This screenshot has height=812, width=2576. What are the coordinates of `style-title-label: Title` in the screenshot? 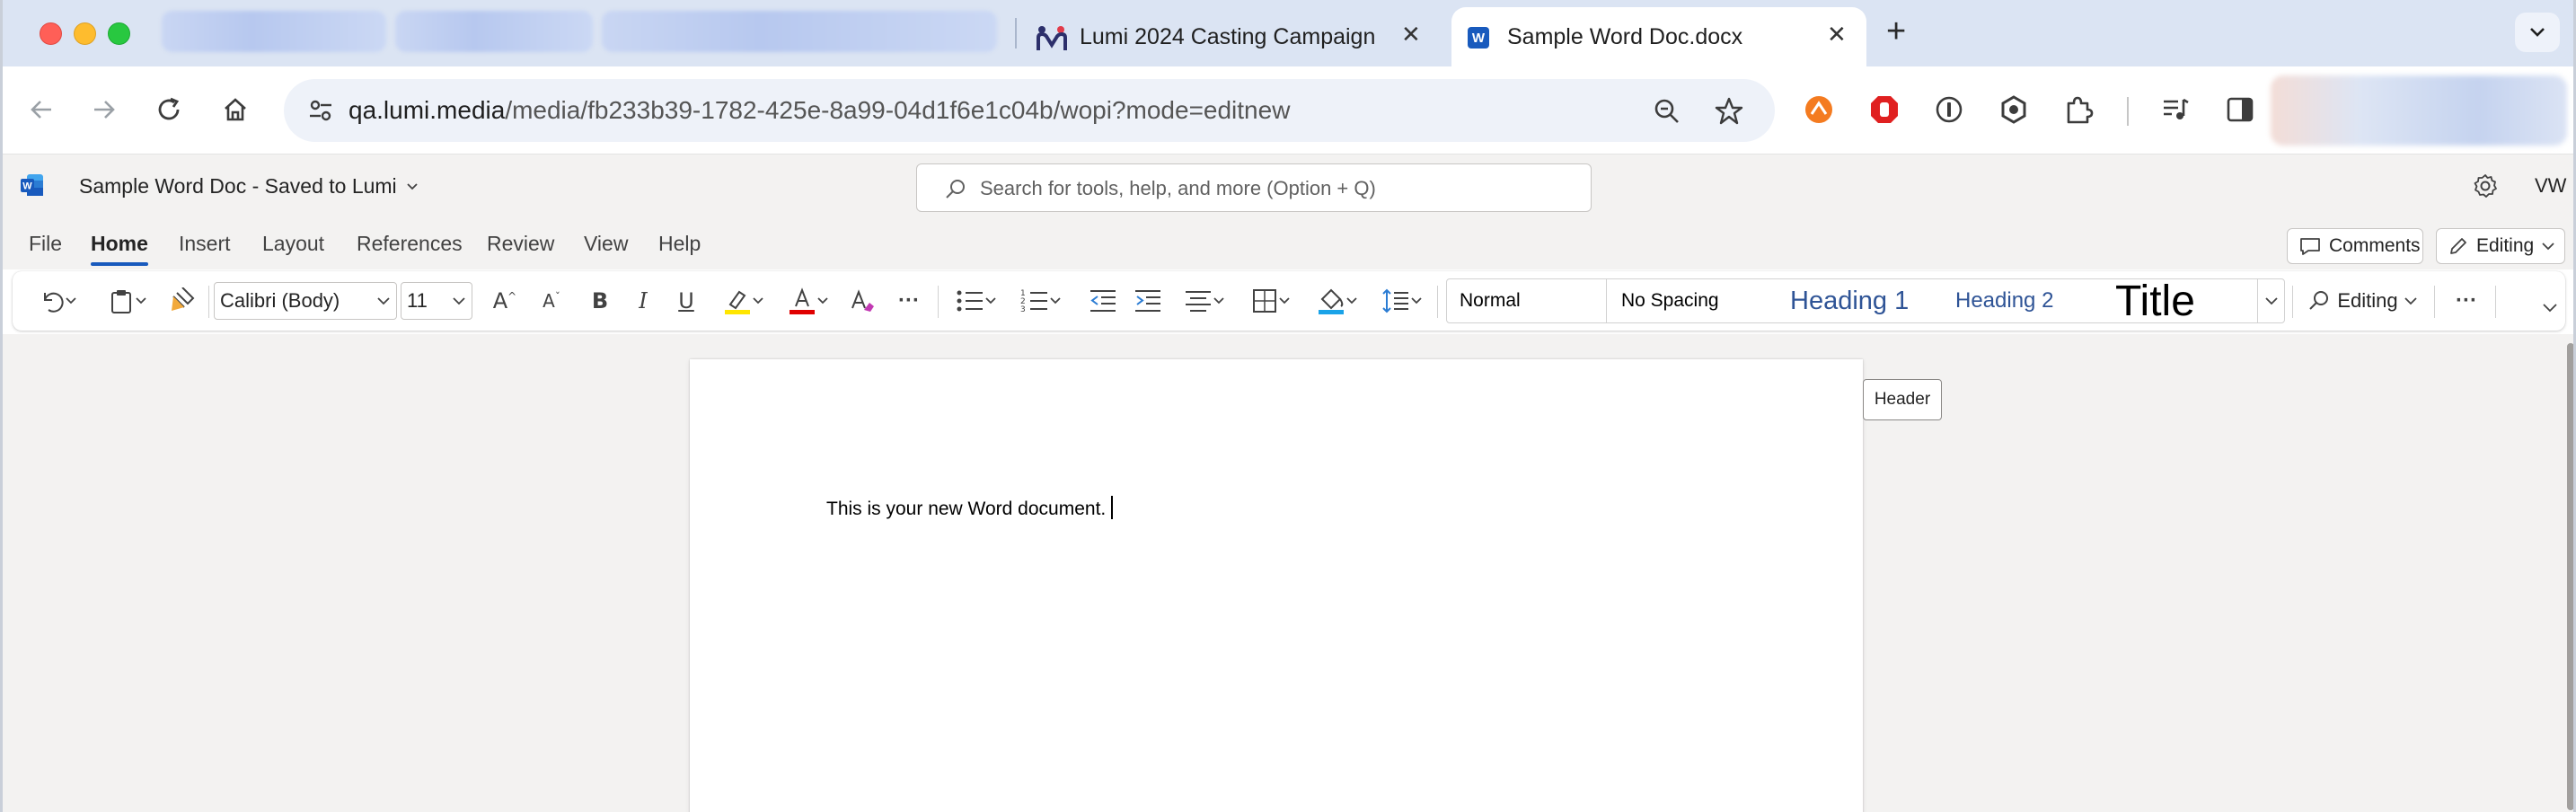 It's located at (2155, 300).